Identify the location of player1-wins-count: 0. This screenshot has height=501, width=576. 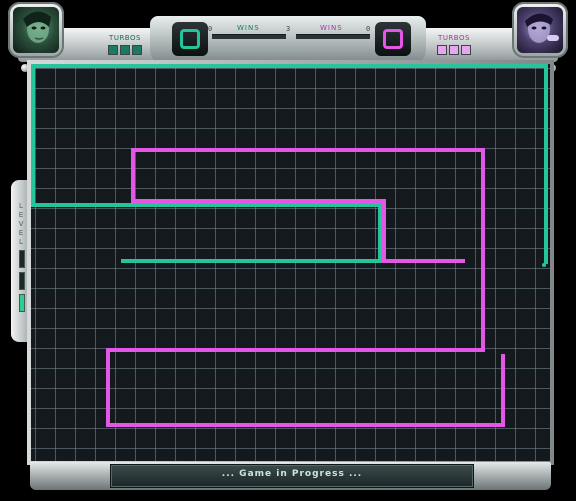
(210, 29).